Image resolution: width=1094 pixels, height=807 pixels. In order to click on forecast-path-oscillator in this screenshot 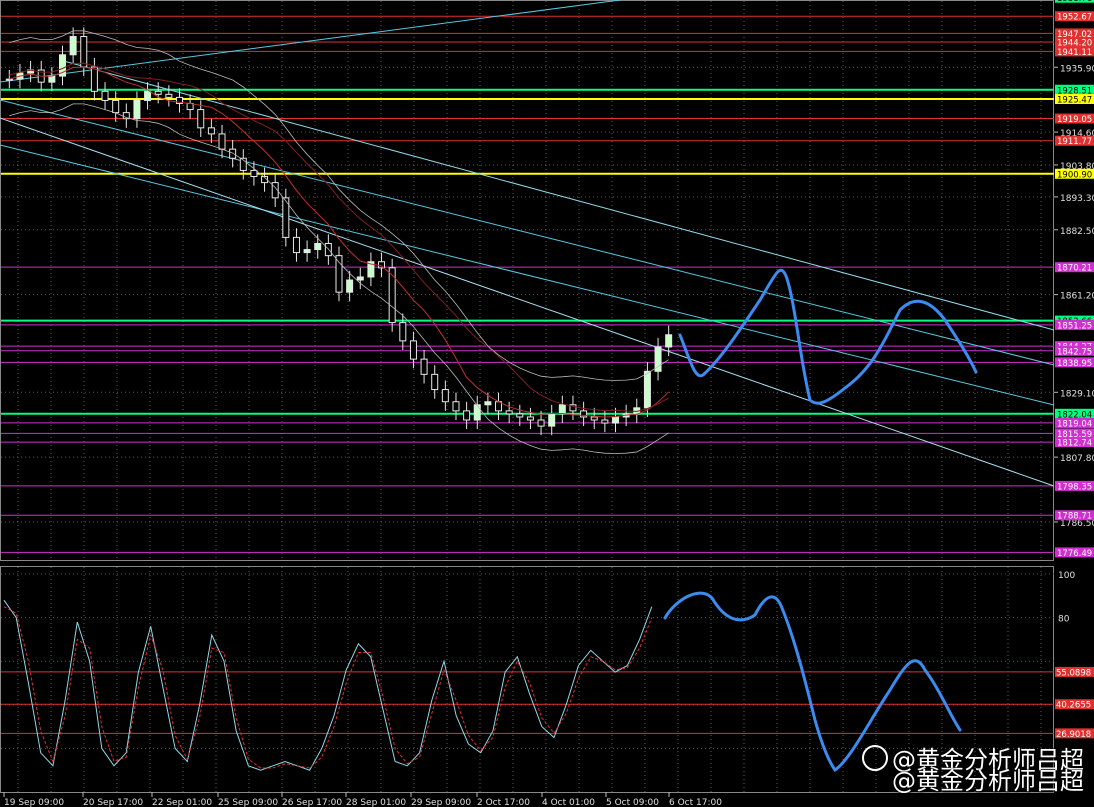, I will do `click(812, 682)`.